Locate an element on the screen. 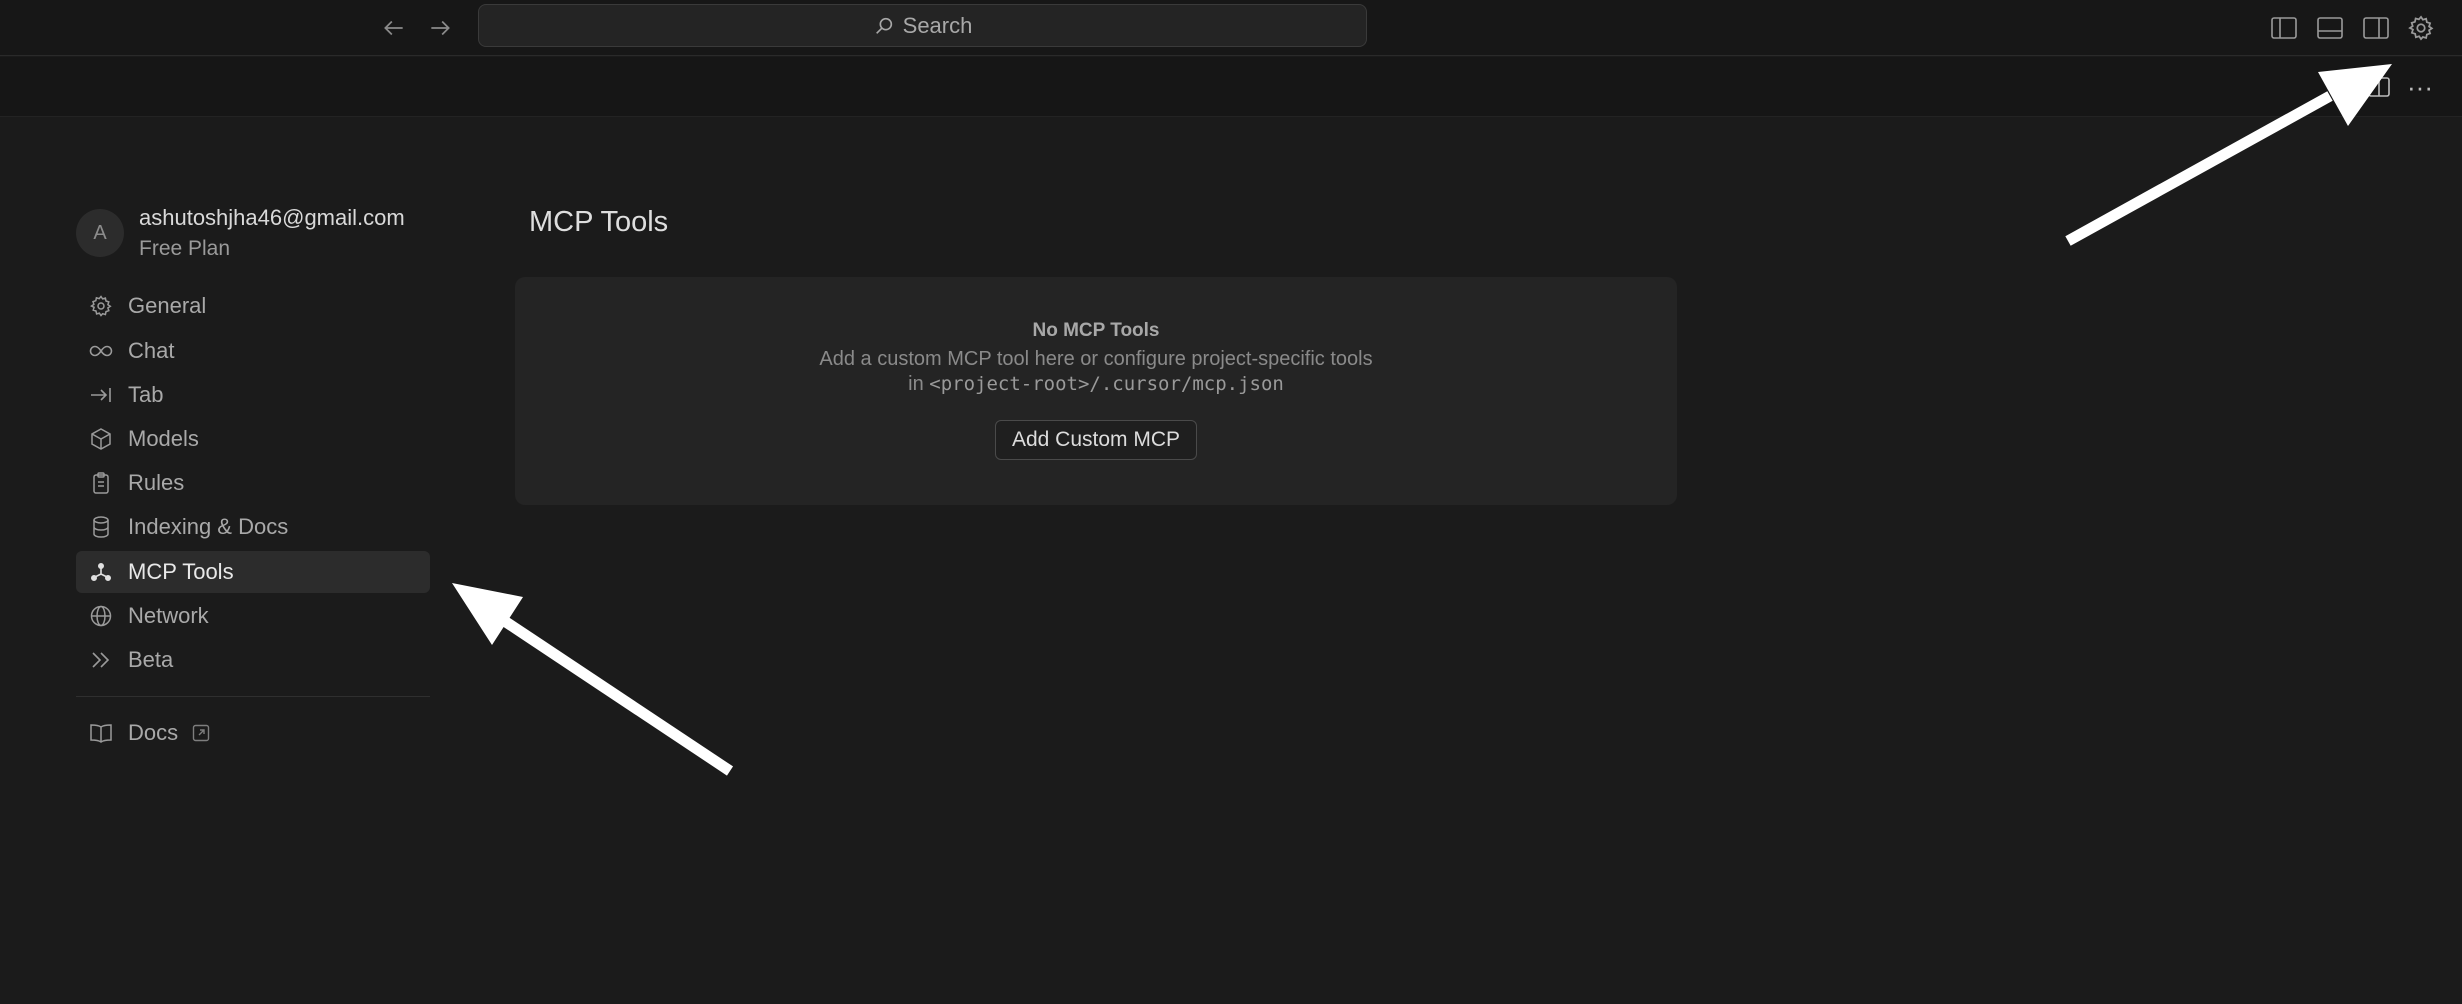  avatar-initial: A is located at coordinates (100, 232).